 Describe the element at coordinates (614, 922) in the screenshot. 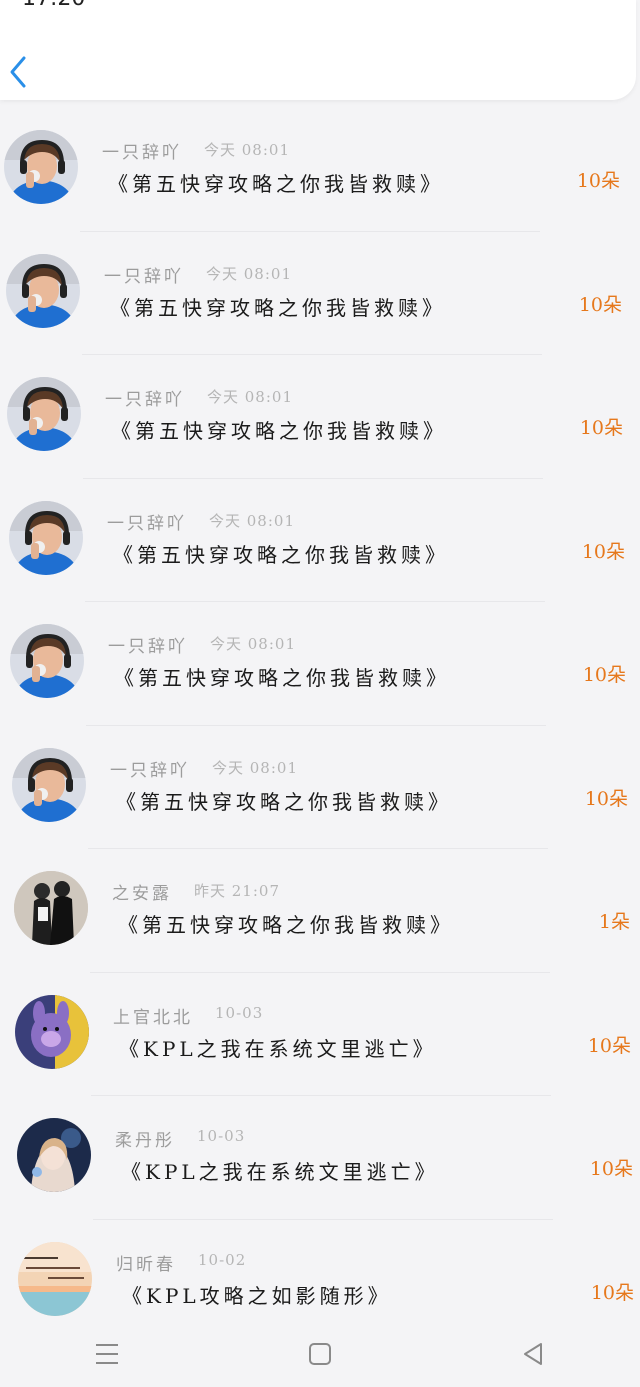

I see `flower-count: 1朵` at that location.